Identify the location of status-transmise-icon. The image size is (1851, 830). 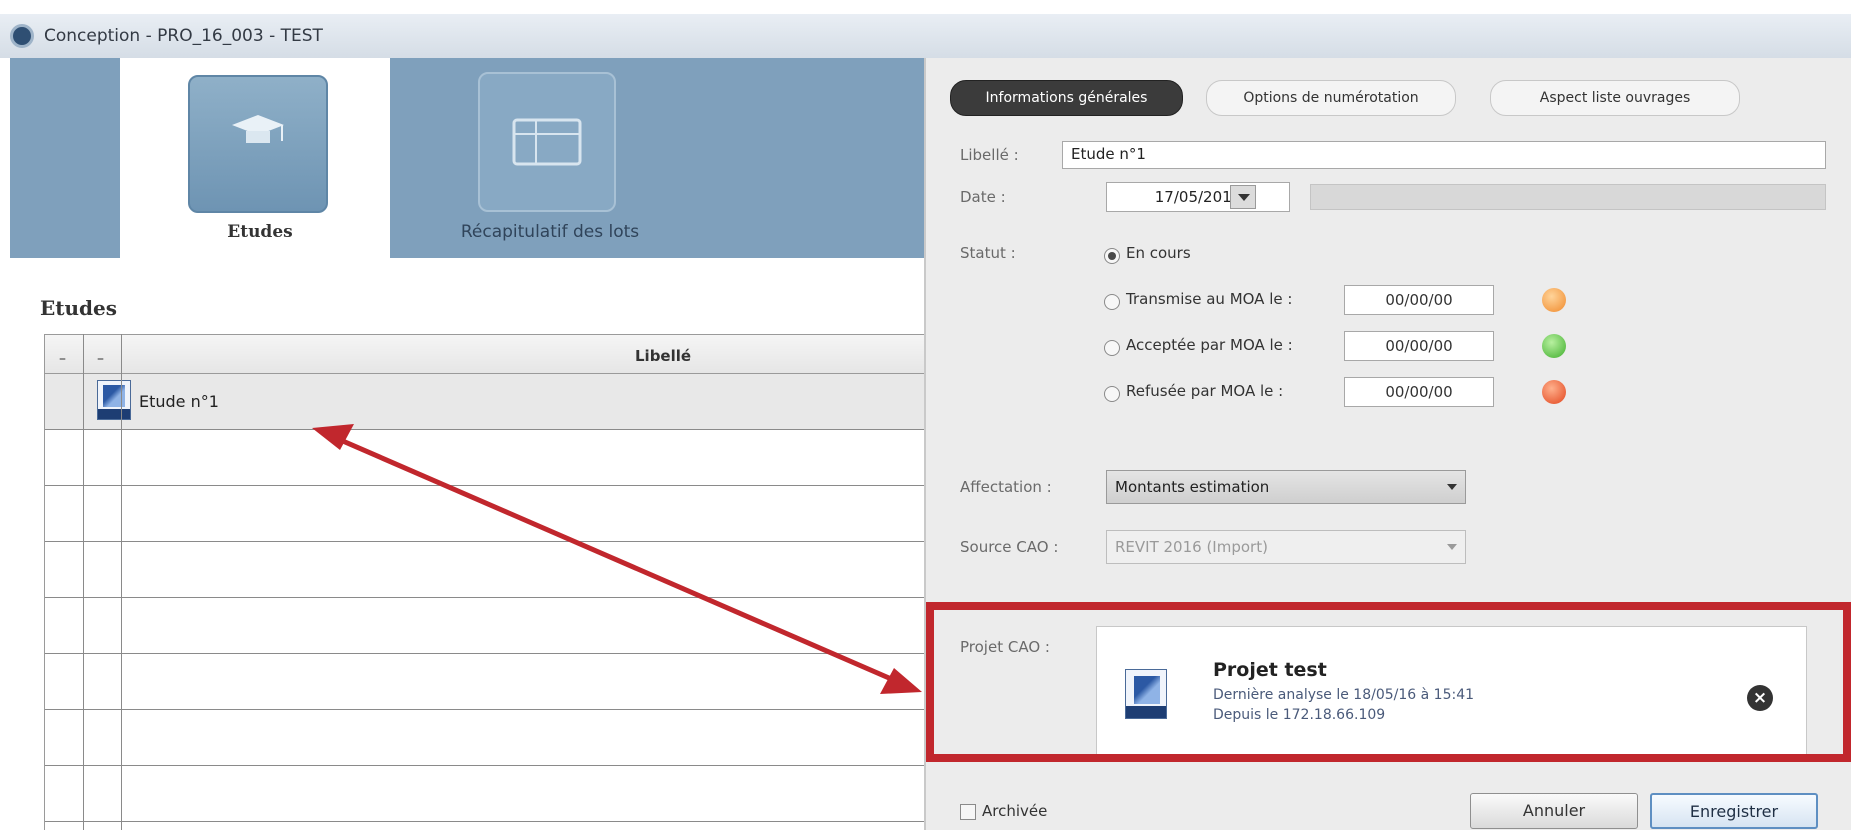
(1554, 300).